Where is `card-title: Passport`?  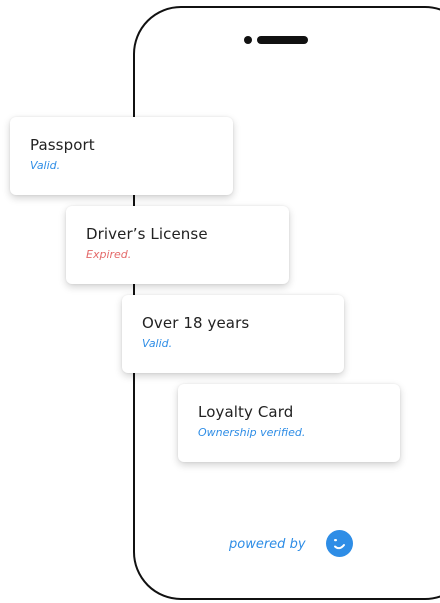
card-title: Passport is located at coordinates (62, 145).